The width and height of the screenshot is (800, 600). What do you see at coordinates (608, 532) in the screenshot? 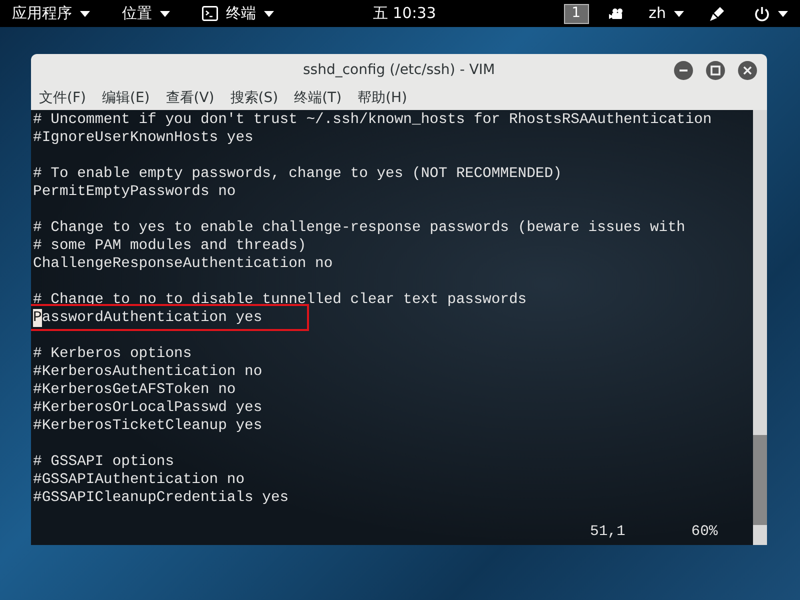
I see `cursor-position: 51,1` at bounding box center [608, 532].